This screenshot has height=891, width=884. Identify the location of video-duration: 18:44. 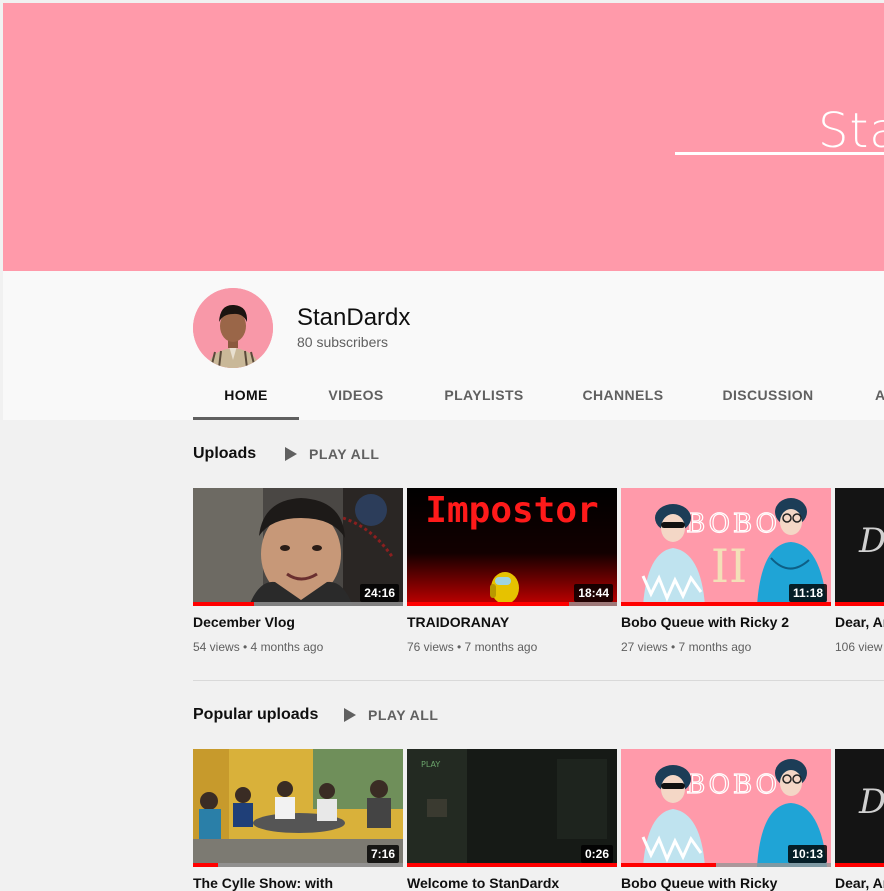
(593, 593).